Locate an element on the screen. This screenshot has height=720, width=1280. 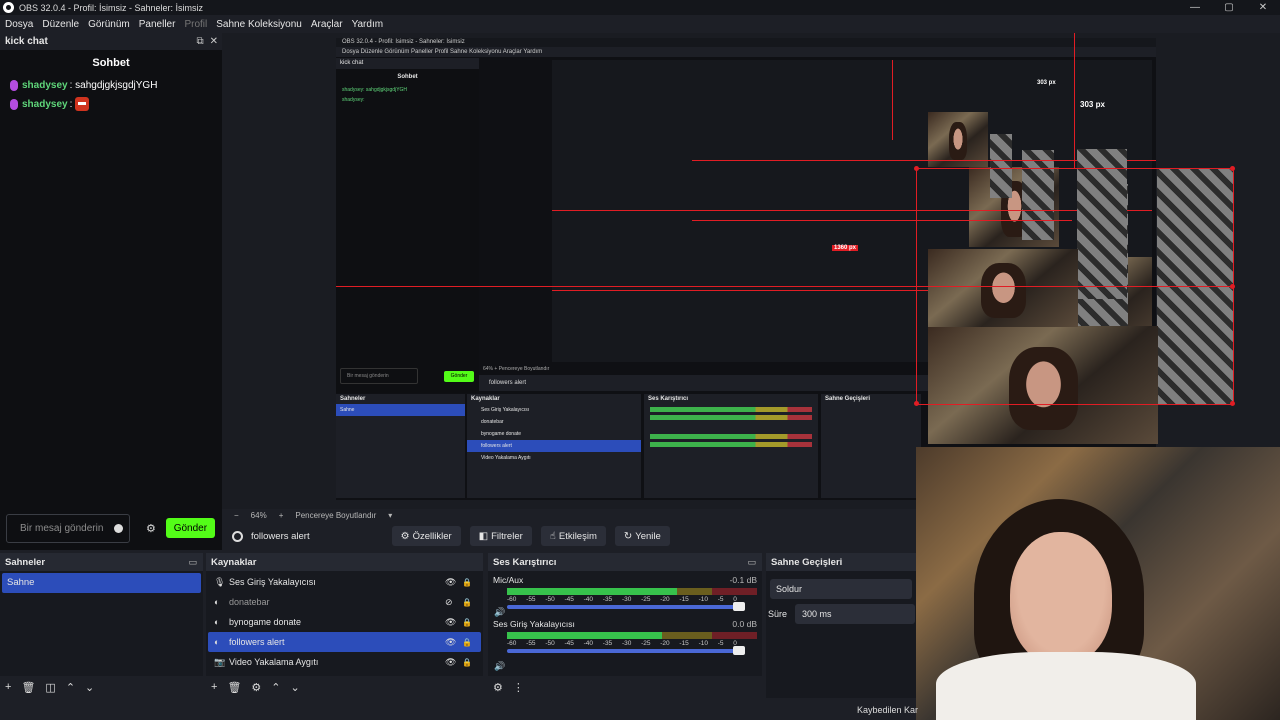
size-label: 303 px is located at coordinates (1092, 104).